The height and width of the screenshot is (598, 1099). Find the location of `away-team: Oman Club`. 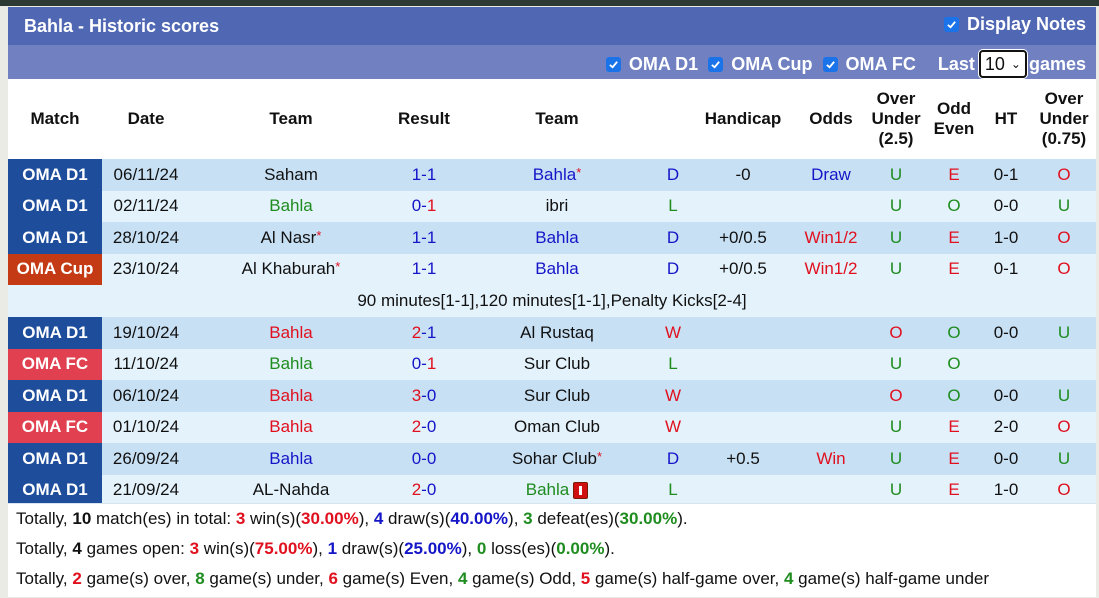

away-team: Oman Club is located at coordinates (557, 427).